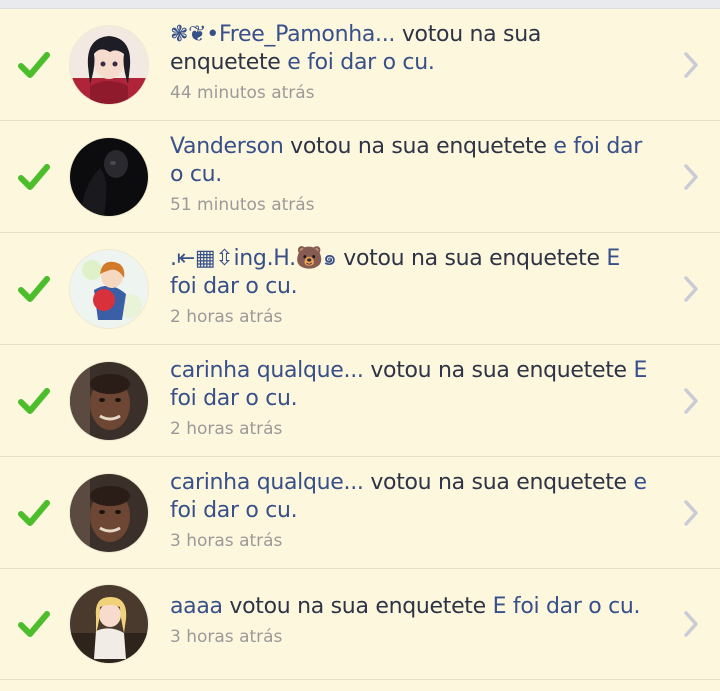 Image resolution: width=720 pixels, height=691 pixels. What do you see at coordinates (566, 606) in the screenshot?
I see `poll-option-text: E foi dar o cu.` at bounding box center [566, 606].